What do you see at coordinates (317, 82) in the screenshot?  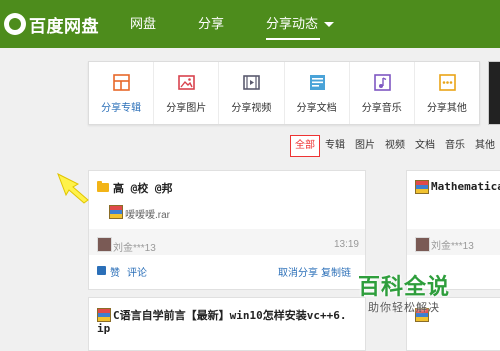 I see `document-icon` at bounding box center [317, 82].